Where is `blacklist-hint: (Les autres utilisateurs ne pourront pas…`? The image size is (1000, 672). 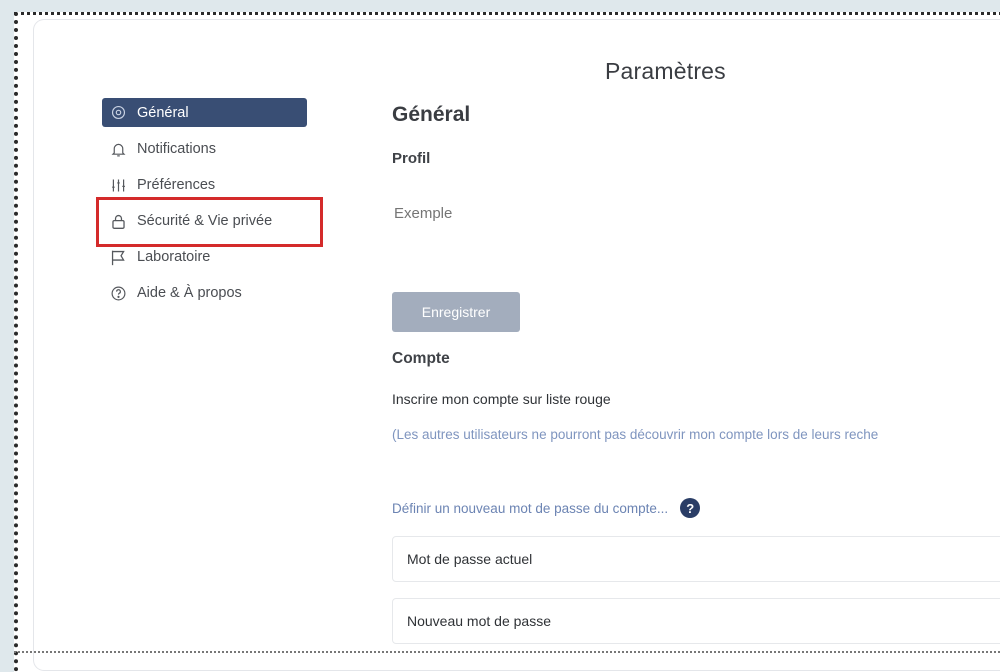 blacklist-hint: (Les autres utilisateurs ne pourront pas… is located at coordinates (635, 434).